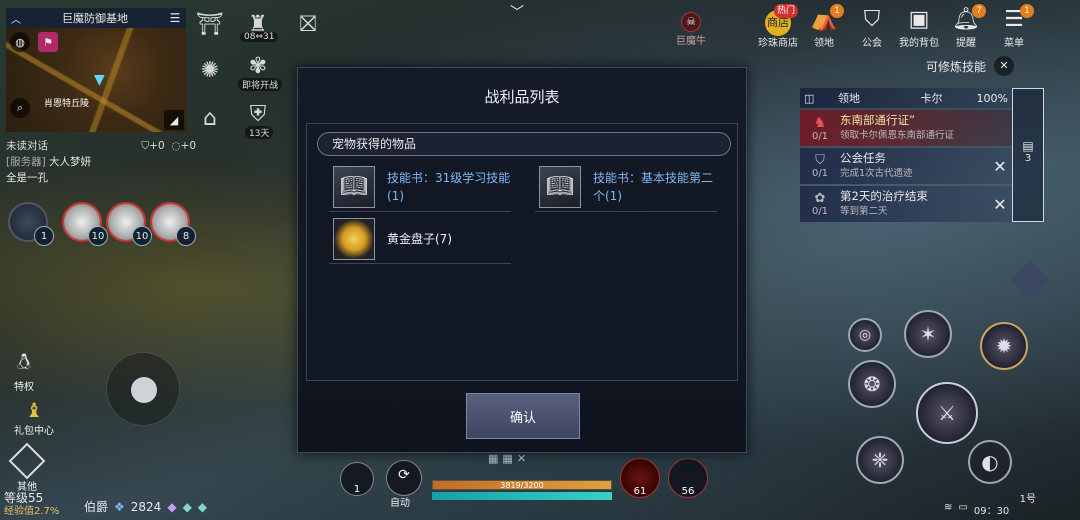  I want to click on potion-slot-hp: 61, so click(640, 478).